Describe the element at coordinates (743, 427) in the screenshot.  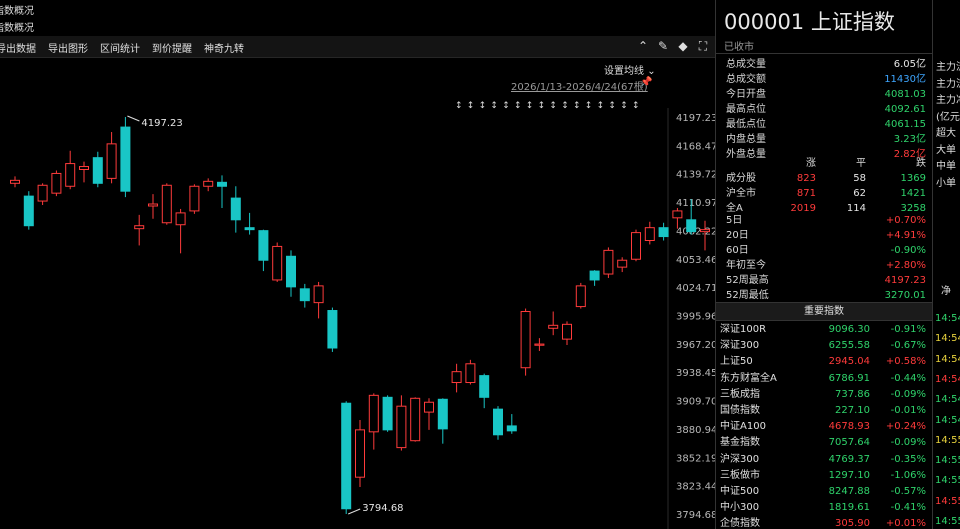
I see `index-name: 中证A100` at that location.